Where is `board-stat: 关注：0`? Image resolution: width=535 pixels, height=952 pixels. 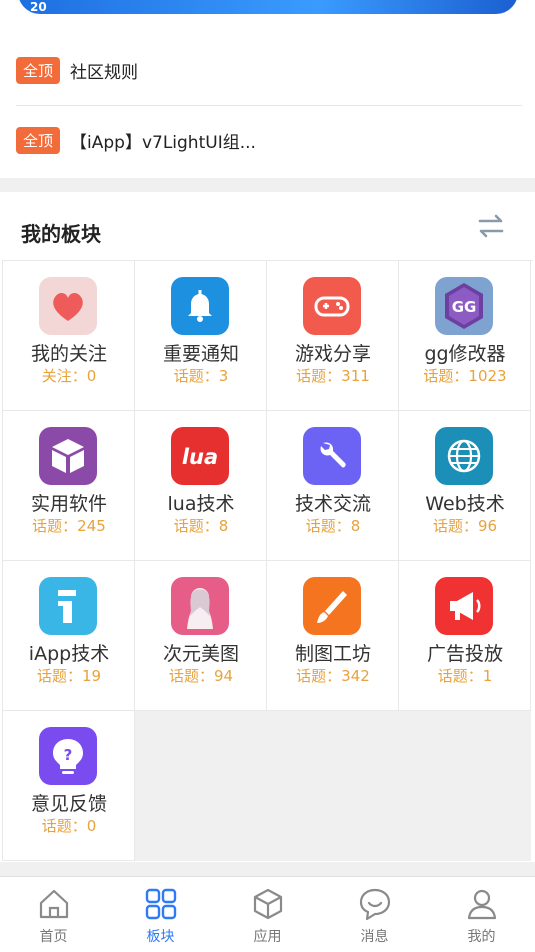
board-stat: 关注：0 is located at coordinates (69, 376).